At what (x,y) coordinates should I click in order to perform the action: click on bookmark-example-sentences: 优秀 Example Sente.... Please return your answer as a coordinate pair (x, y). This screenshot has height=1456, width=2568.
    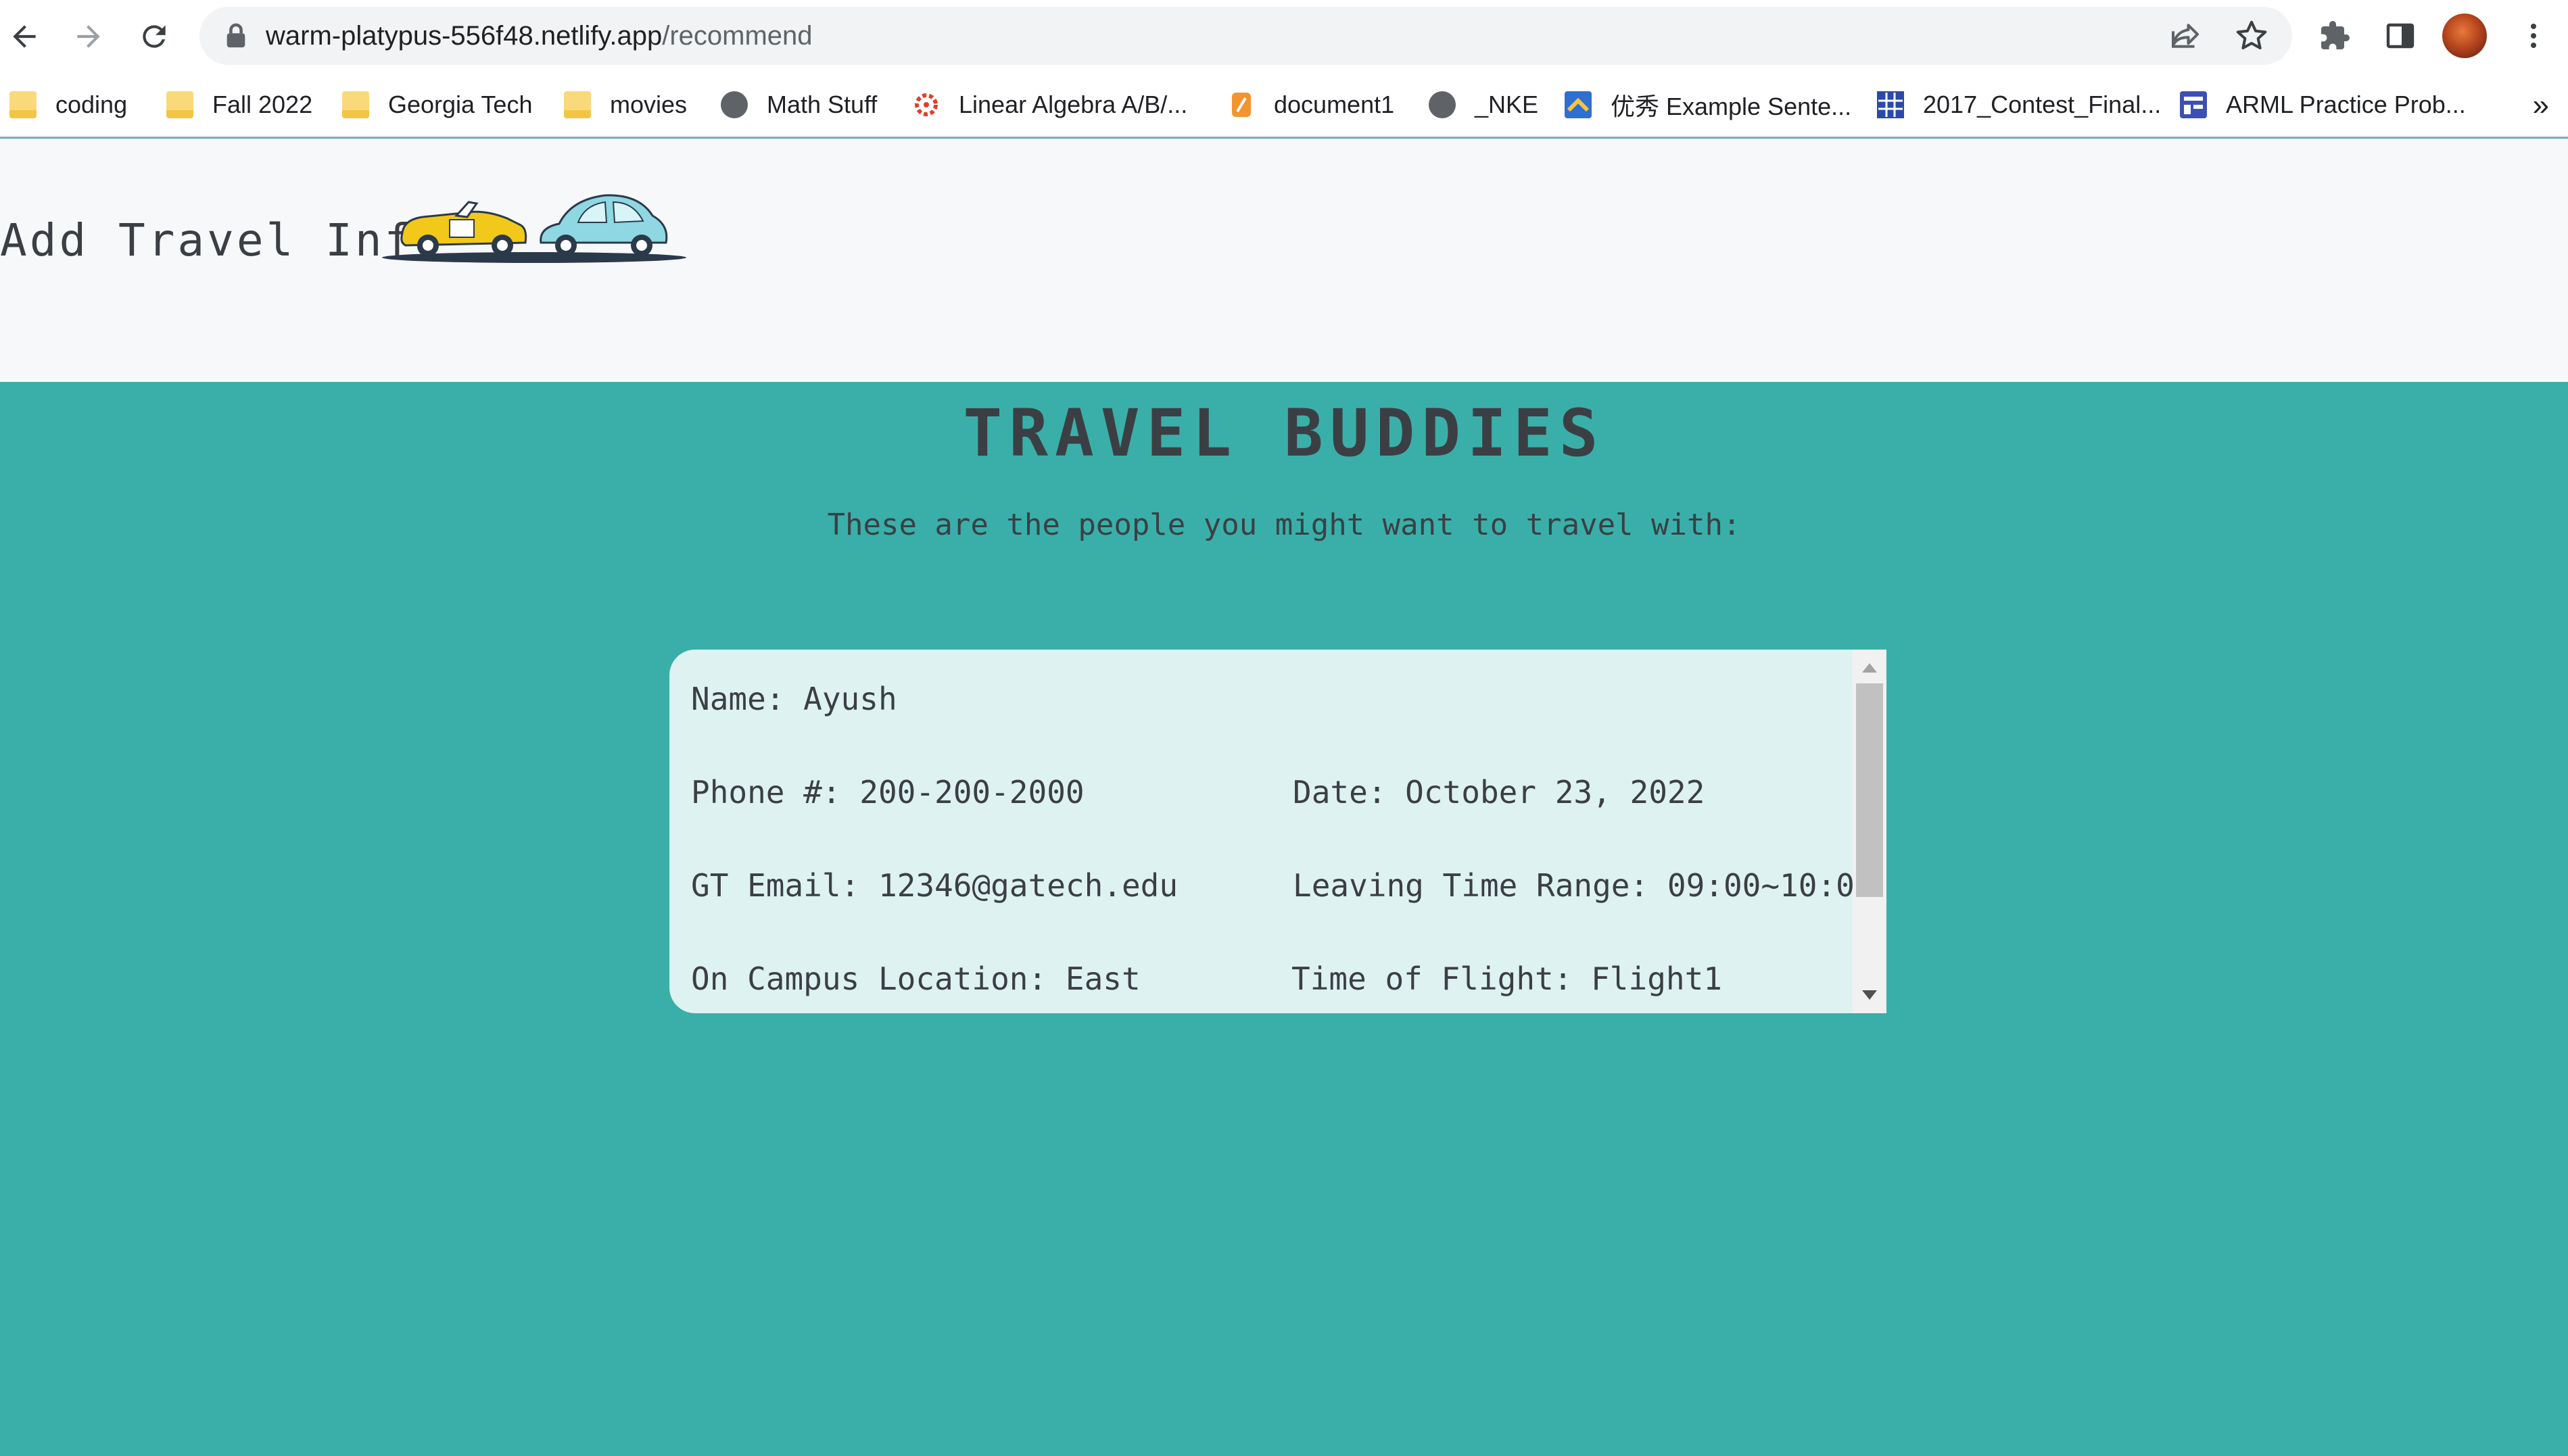
    Looking at the image, I should click on (1708, 104).